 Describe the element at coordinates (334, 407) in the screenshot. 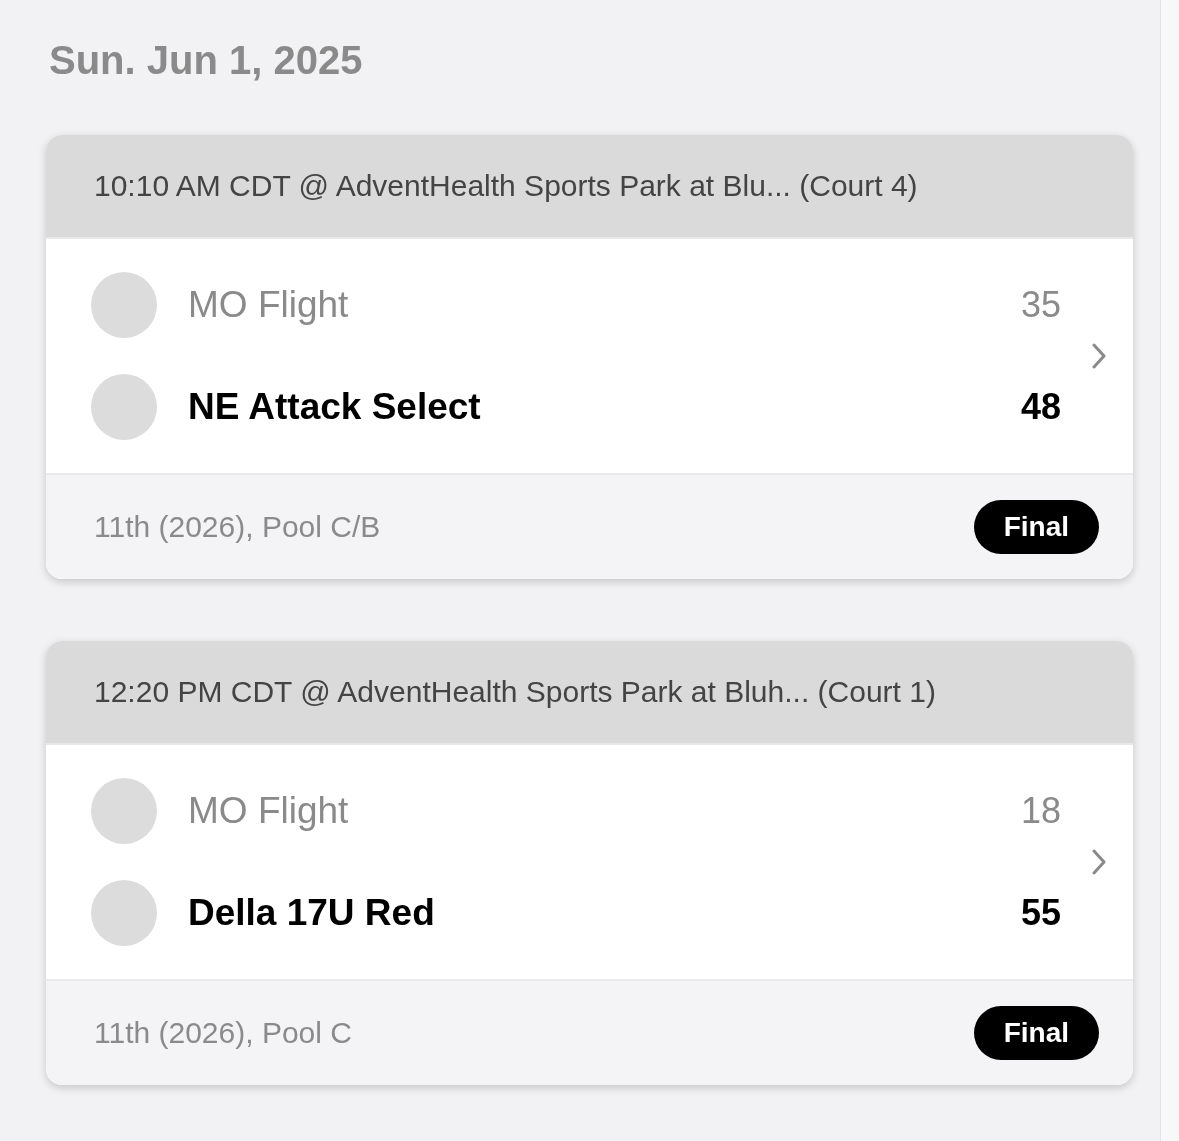

I see `team-name: NE Attack Select` at that location.